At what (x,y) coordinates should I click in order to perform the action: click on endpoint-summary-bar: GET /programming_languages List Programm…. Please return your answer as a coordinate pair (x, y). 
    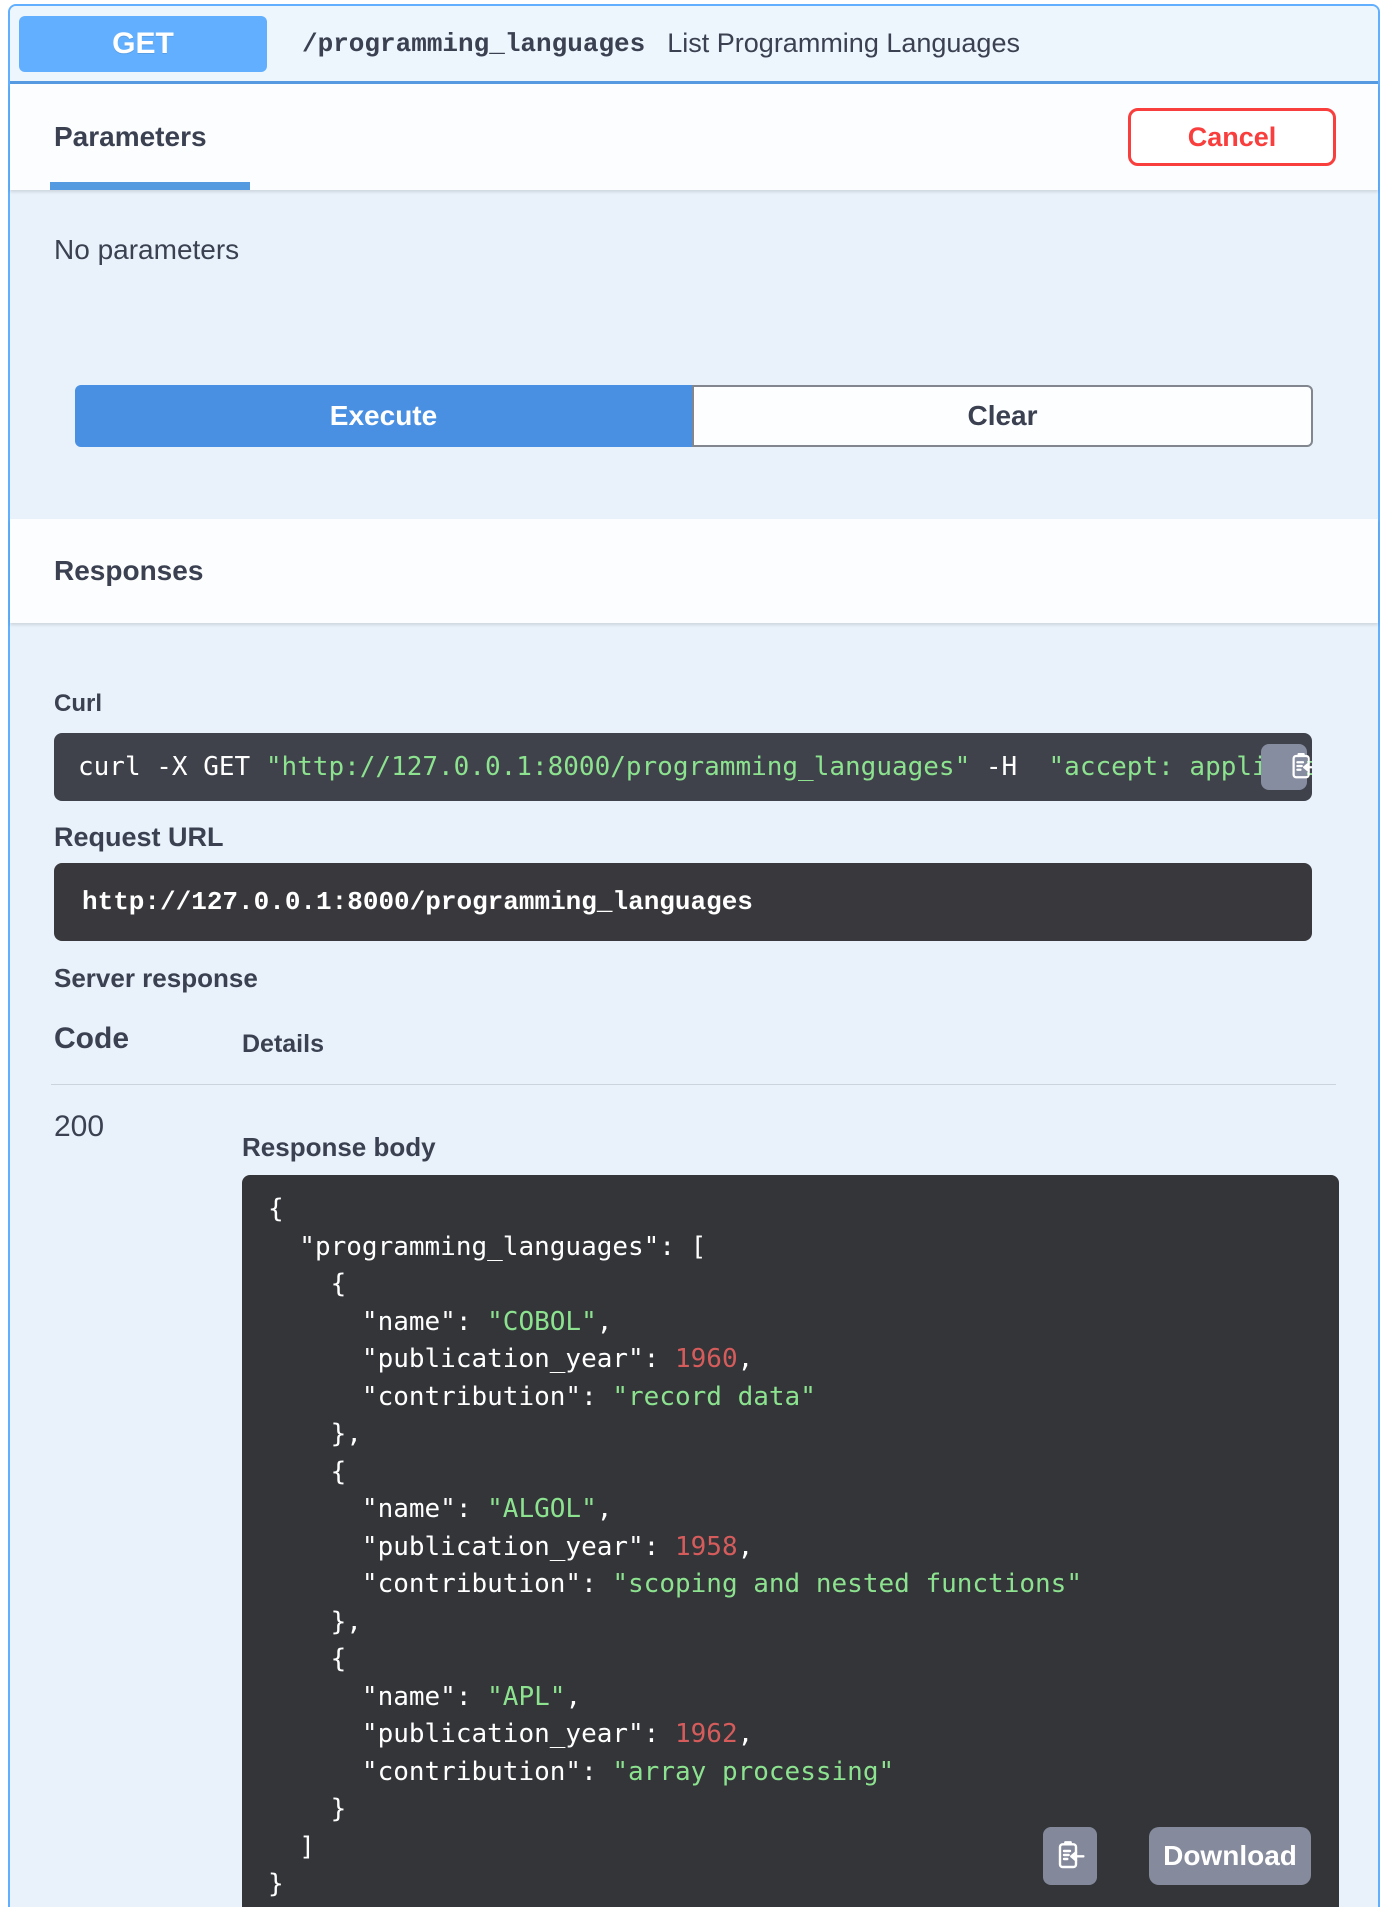
    Looking at the image, I should click on (694, 45).